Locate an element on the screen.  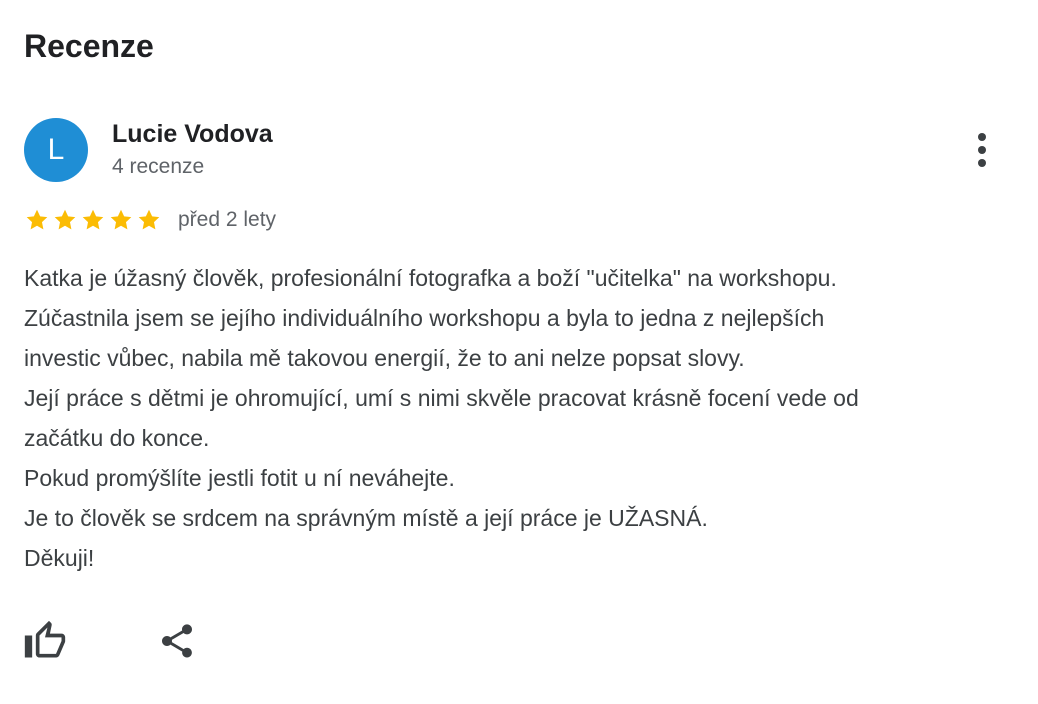
review-text-line: začátku do konce. is located at coordinates (117, 438).